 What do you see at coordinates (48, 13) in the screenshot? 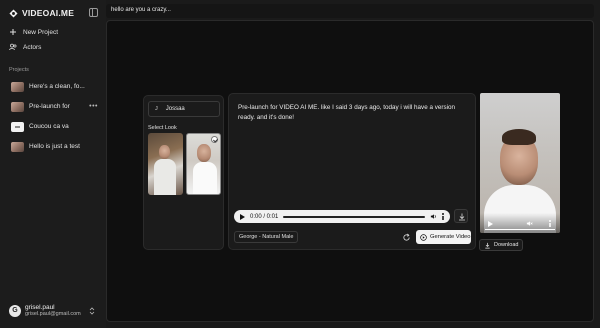
I see `brand-name: VIDEOAI.ME` at bounding box center [48, 13].